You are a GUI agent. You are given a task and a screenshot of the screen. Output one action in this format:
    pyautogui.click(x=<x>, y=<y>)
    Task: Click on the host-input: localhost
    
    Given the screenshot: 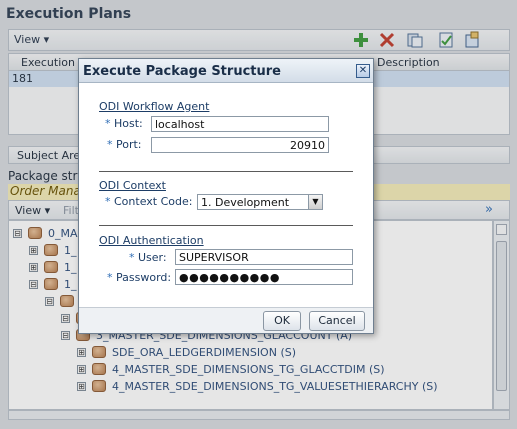 What is the action you would take?
    pyautogui.click(x=240, y=124)
    